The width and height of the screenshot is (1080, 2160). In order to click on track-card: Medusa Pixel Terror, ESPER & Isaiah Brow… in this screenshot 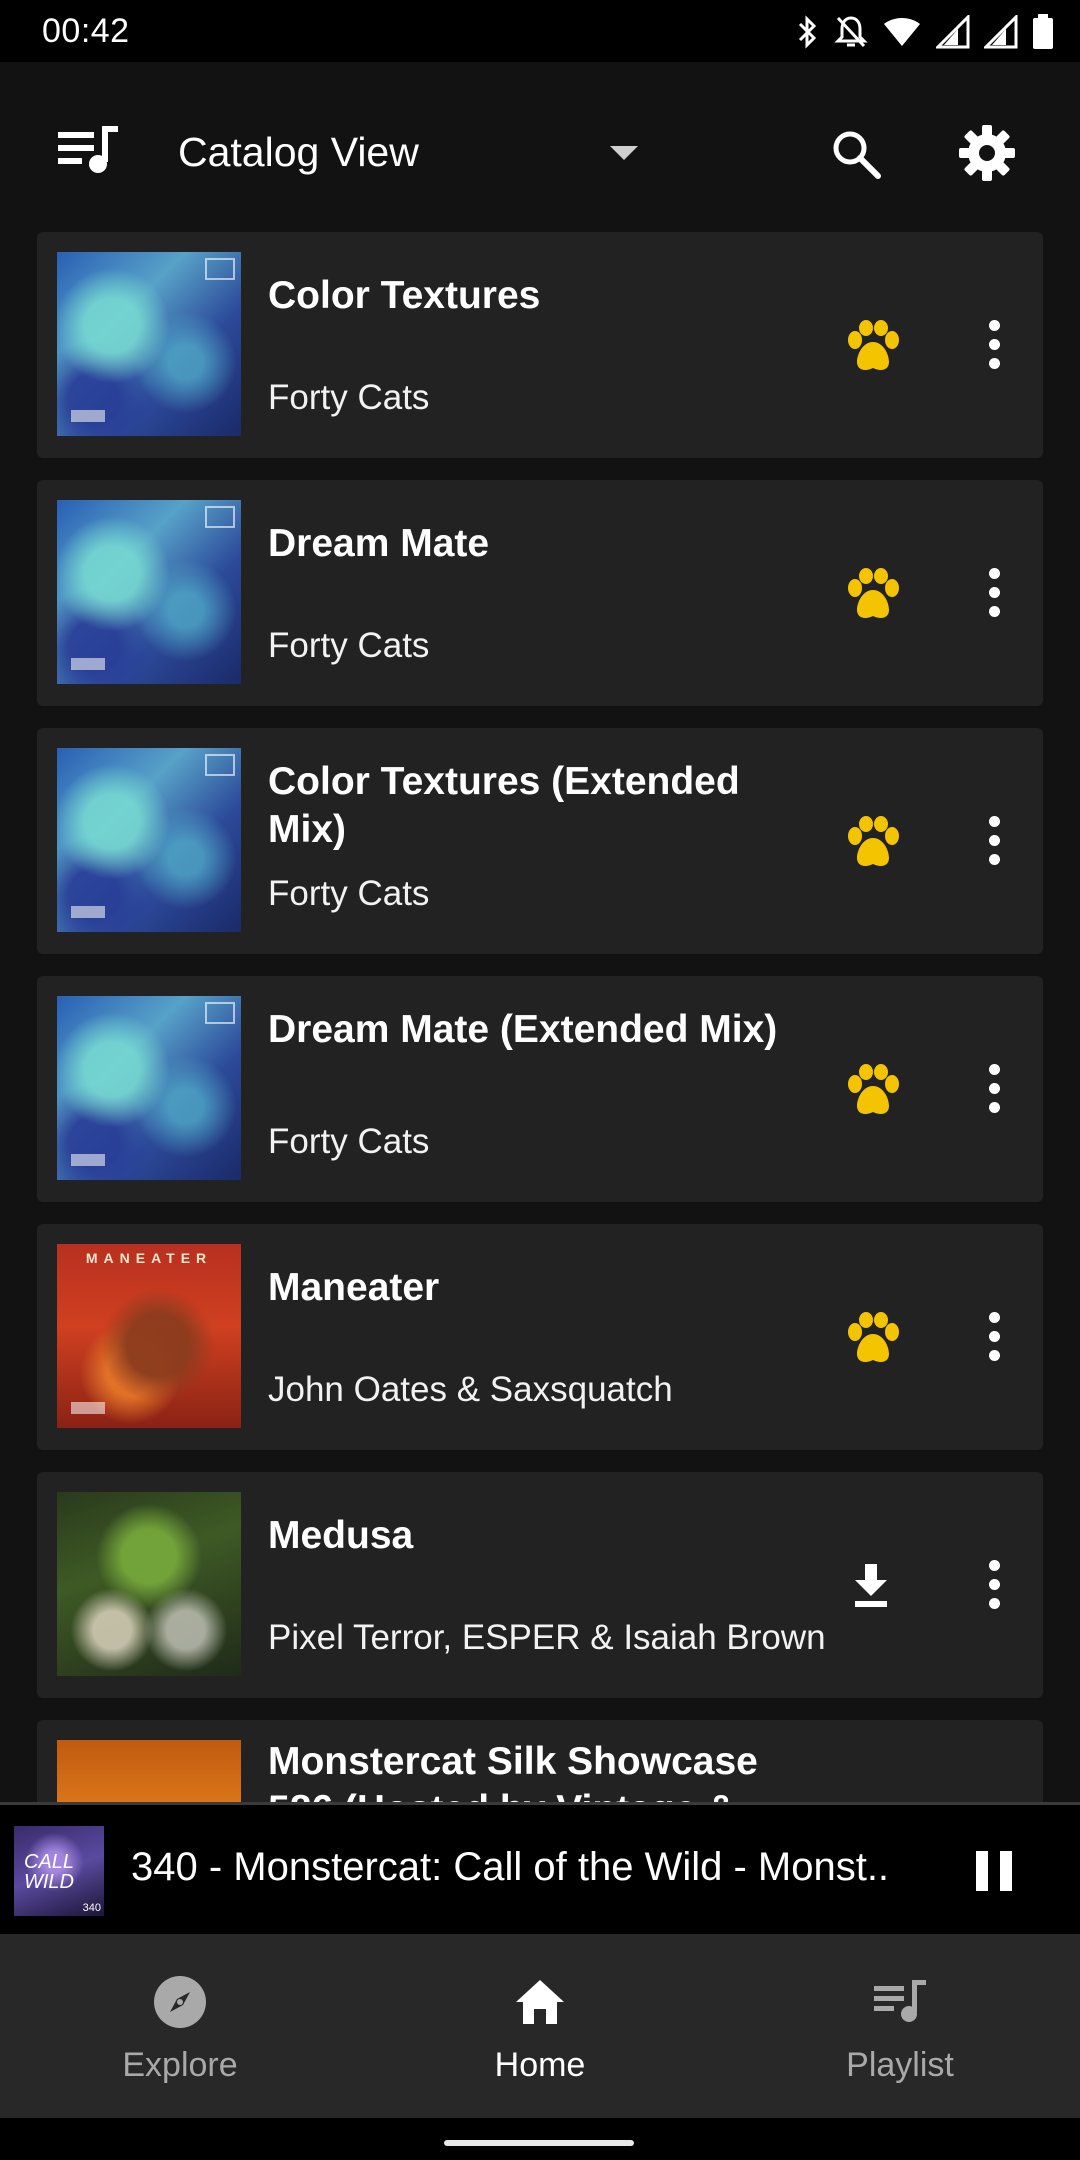, I will do `click(540, 1585)`.